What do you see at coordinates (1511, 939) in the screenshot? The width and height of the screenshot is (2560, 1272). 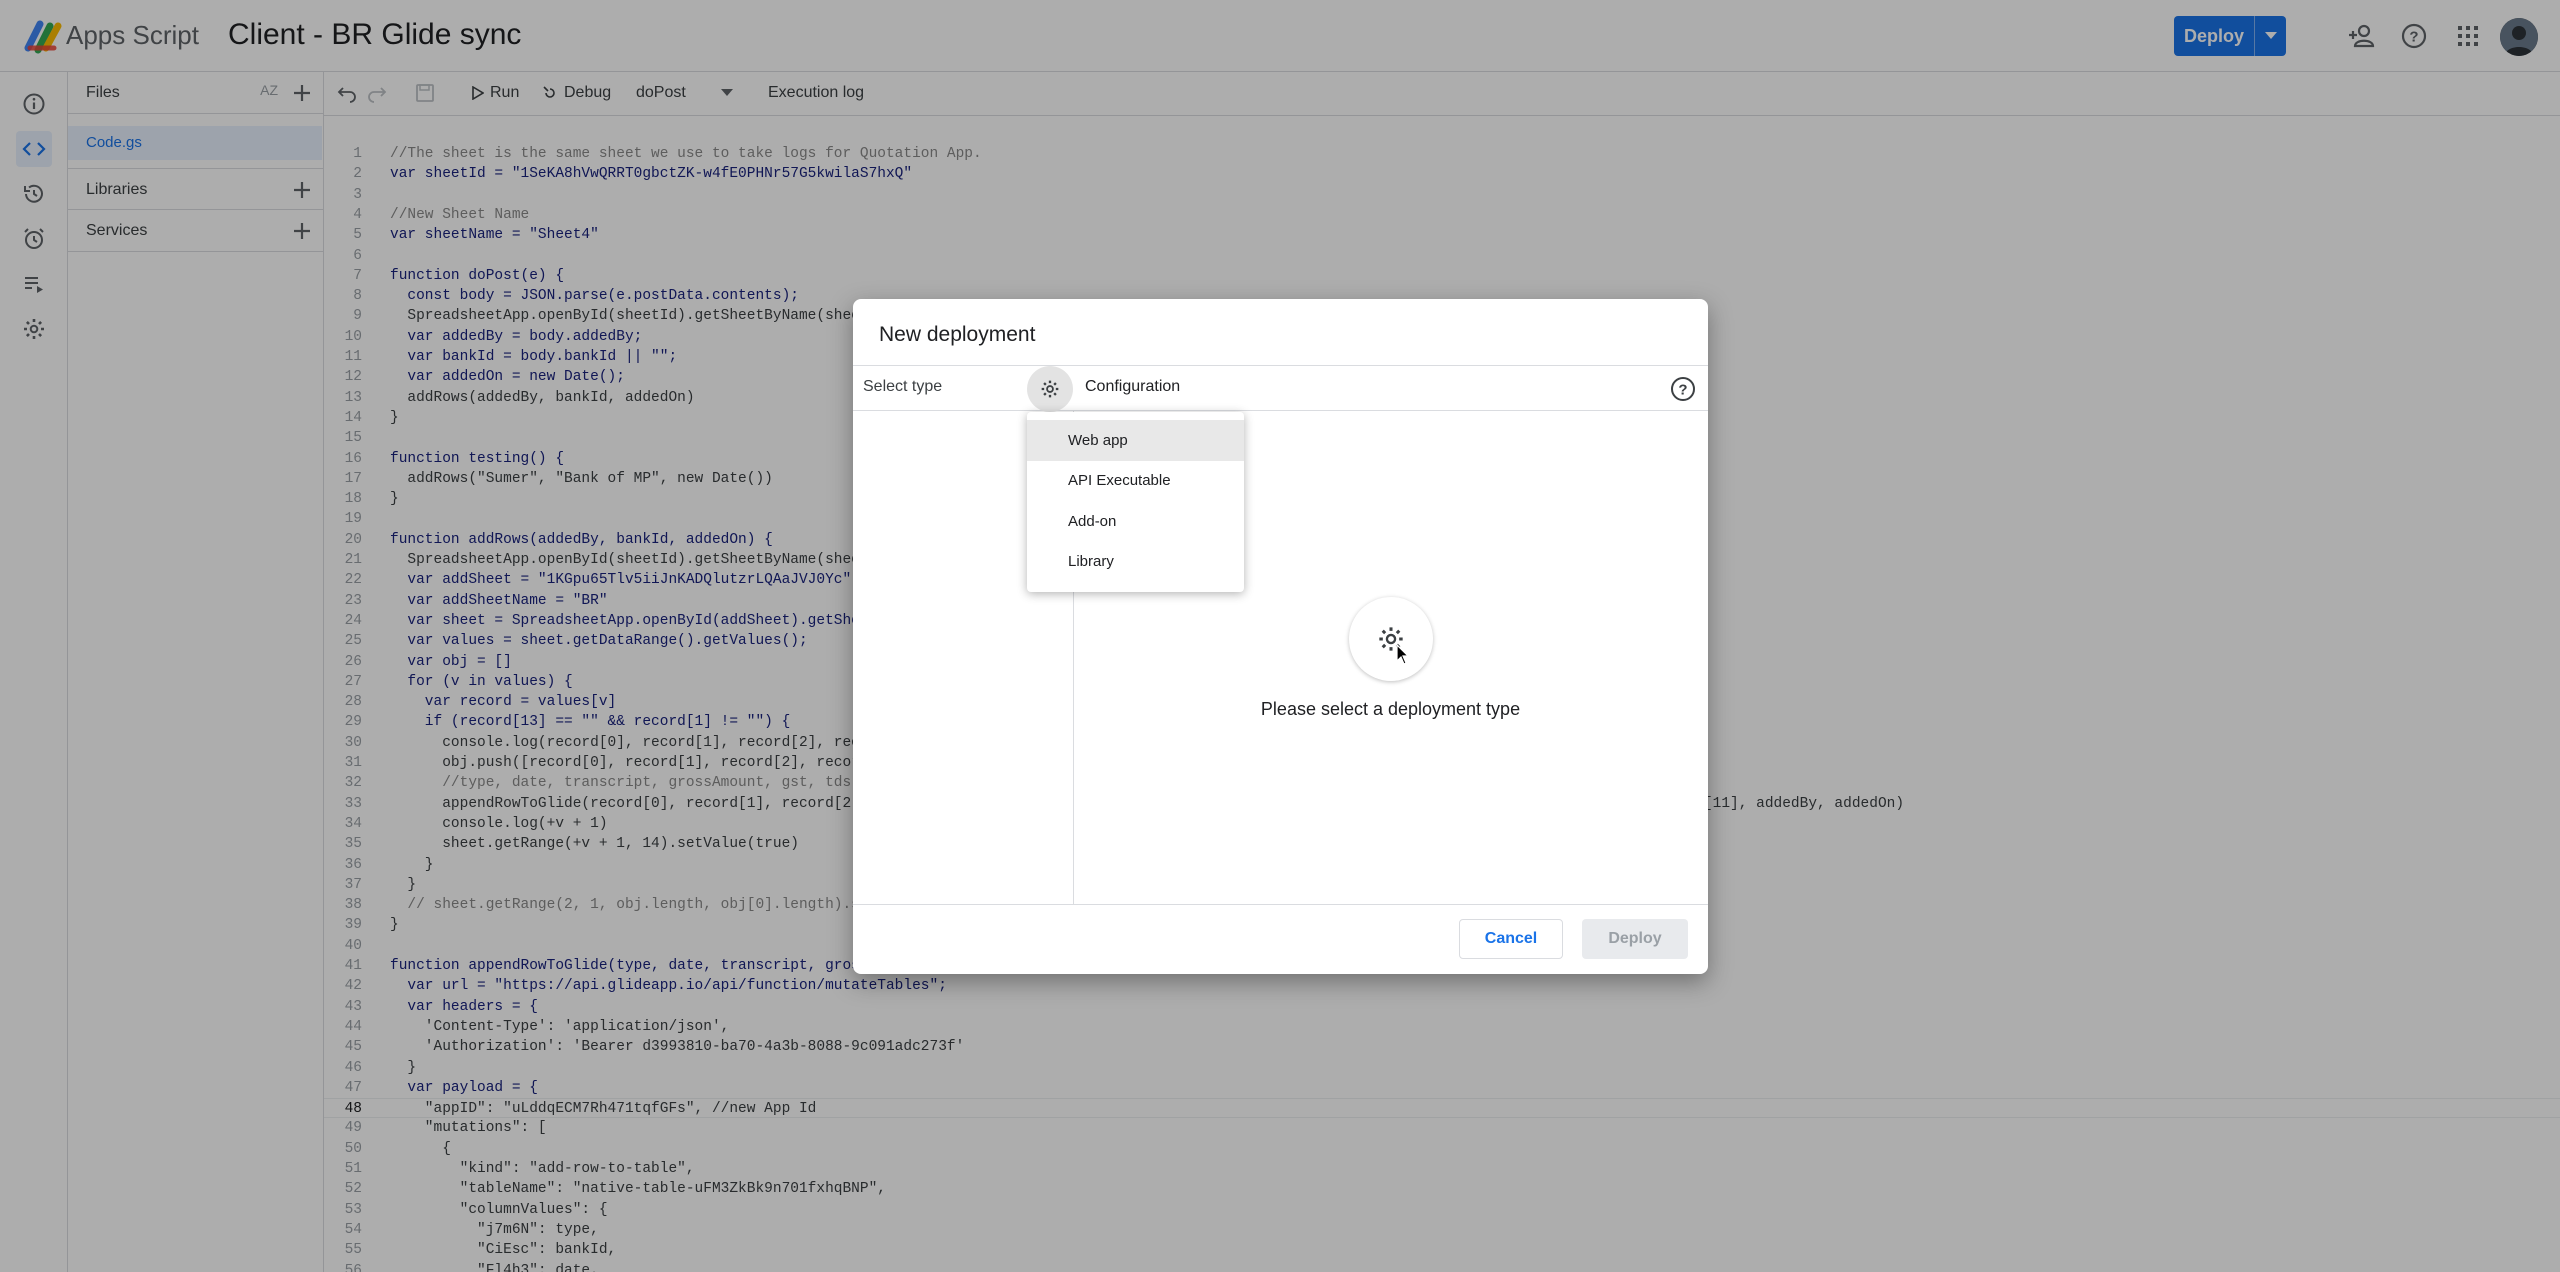 I see `cancel-button: Cancel` at bounding box center [1511, 939].